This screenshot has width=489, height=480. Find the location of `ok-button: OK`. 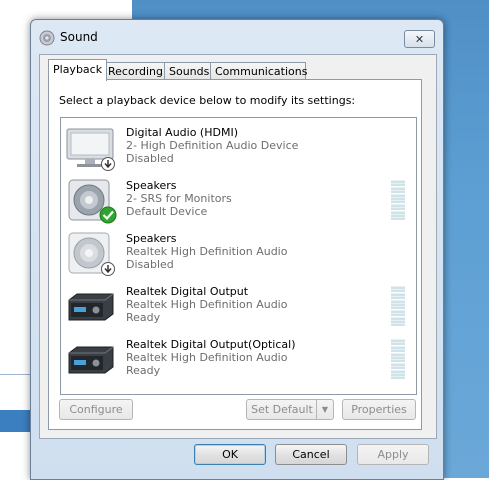

ok-button: OK is located at coordinates (230, 454).